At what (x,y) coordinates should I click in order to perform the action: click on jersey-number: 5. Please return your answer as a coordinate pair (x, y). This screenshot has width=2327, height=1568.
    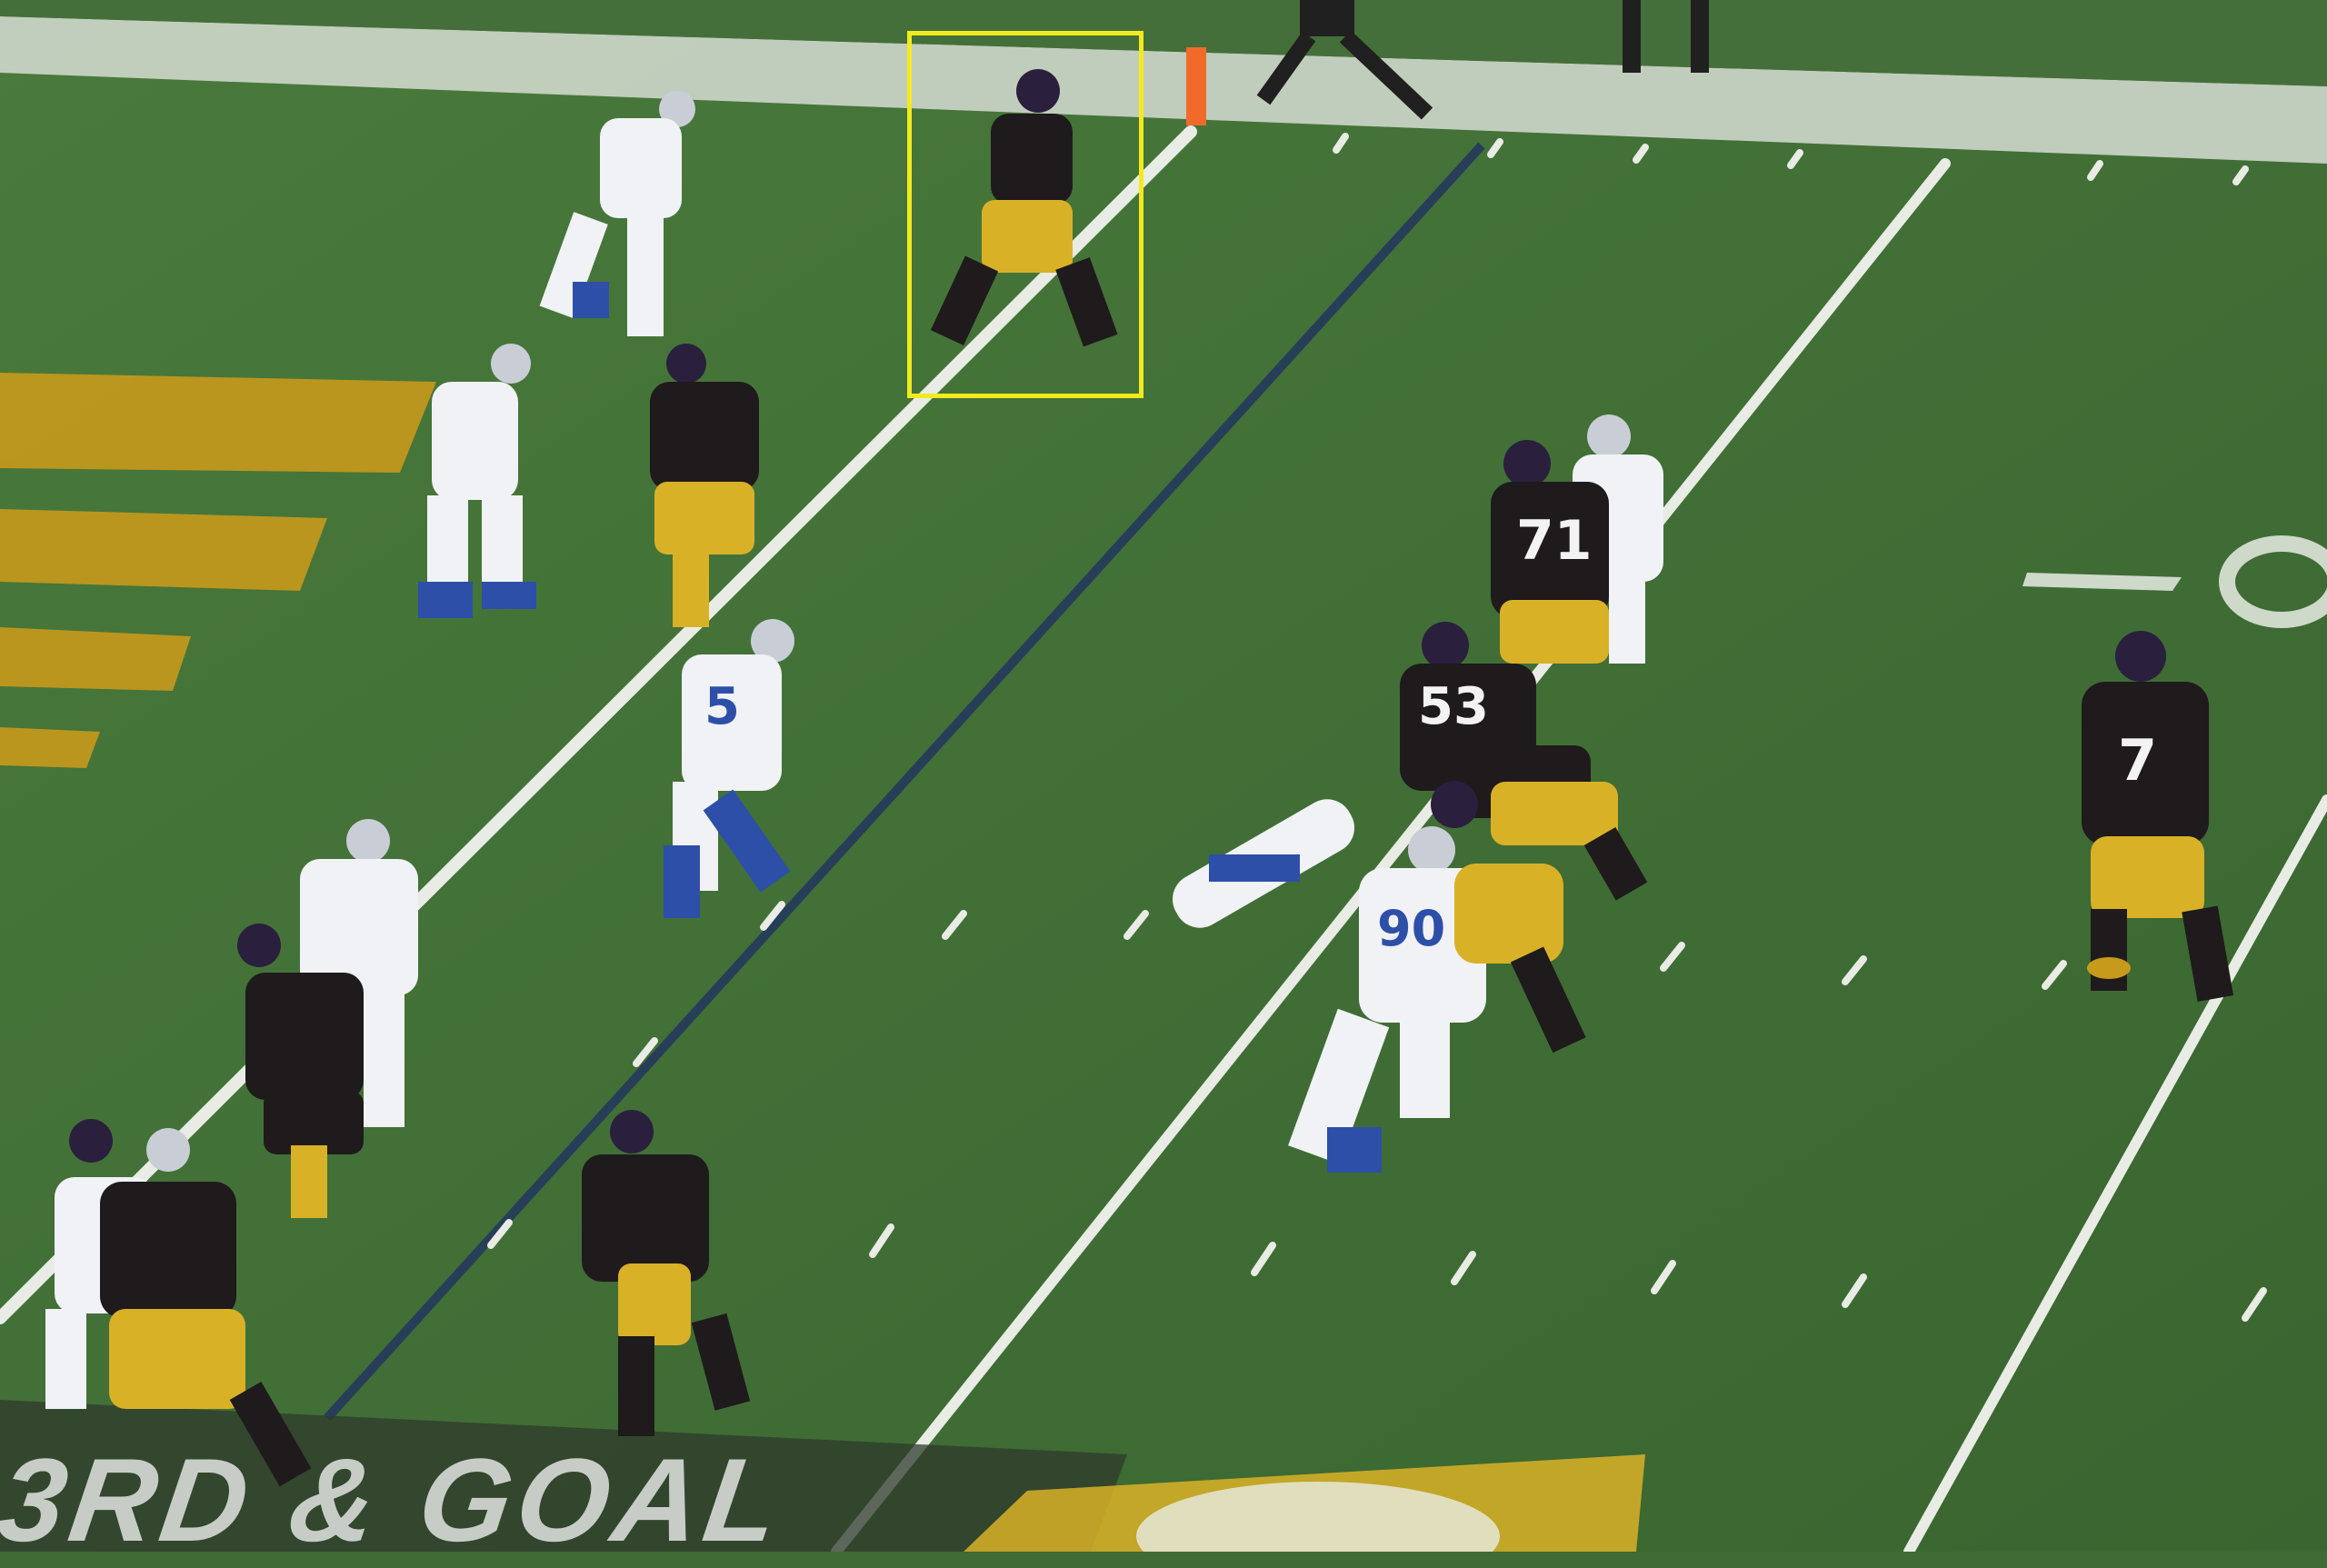
    Looking at the image, I should click on (722, 707).